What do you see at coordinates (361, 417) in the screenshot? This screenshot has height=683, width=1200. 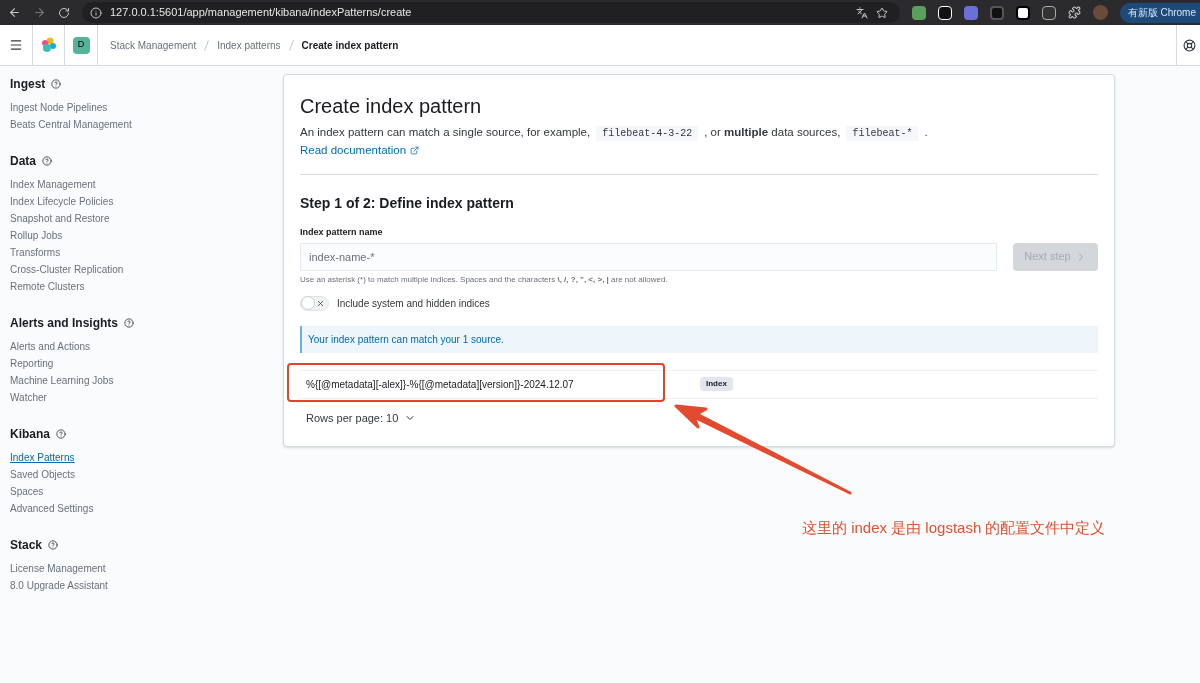 I see `rows-per-page-button: Rows per page: 10` at bounding box center [361, 417].